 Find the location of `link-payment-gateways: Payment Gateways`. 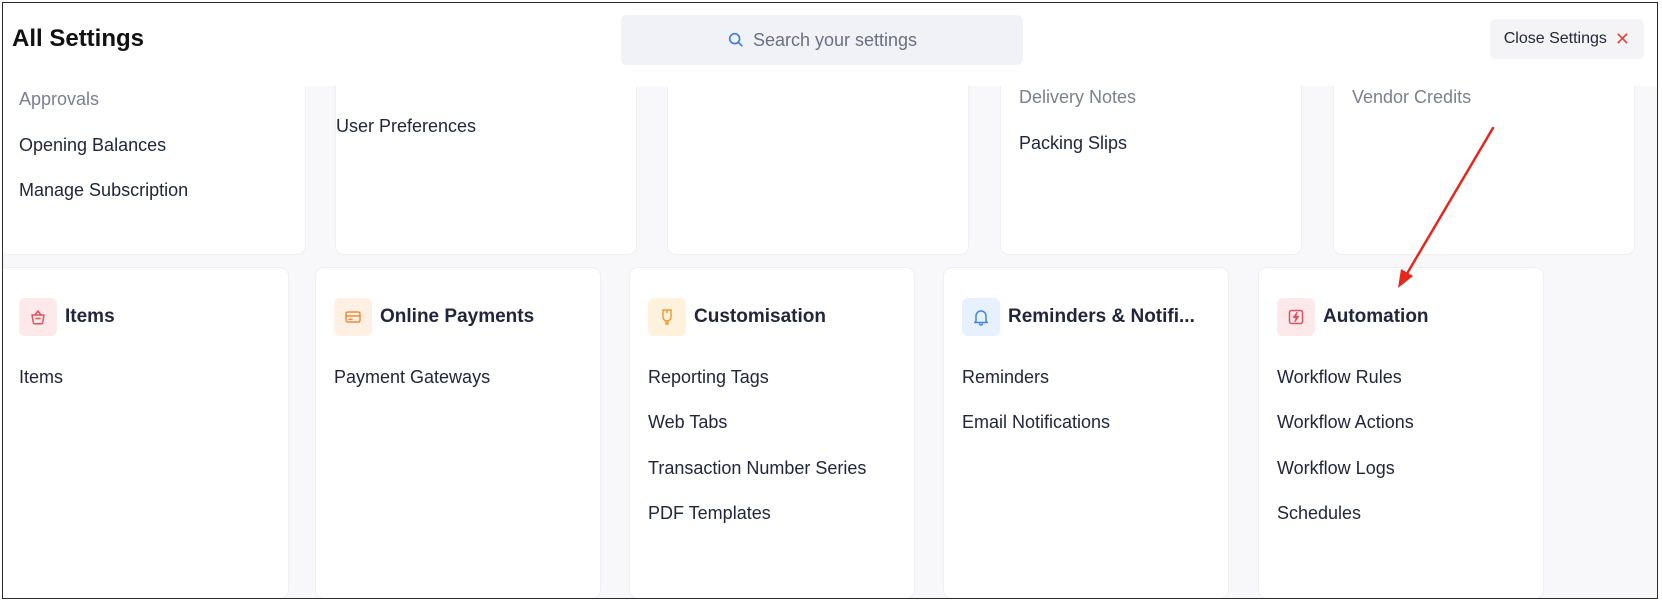

link-payment-gateways: Payment Gateways is located at coordinates (412, 377).